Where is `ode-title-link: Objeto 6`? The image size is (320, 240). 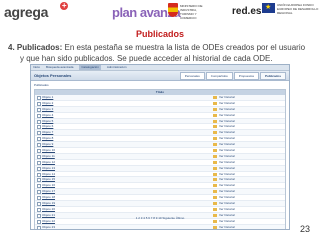
ode-title-link: Objeto 6 is located at coordinates (47, 126).